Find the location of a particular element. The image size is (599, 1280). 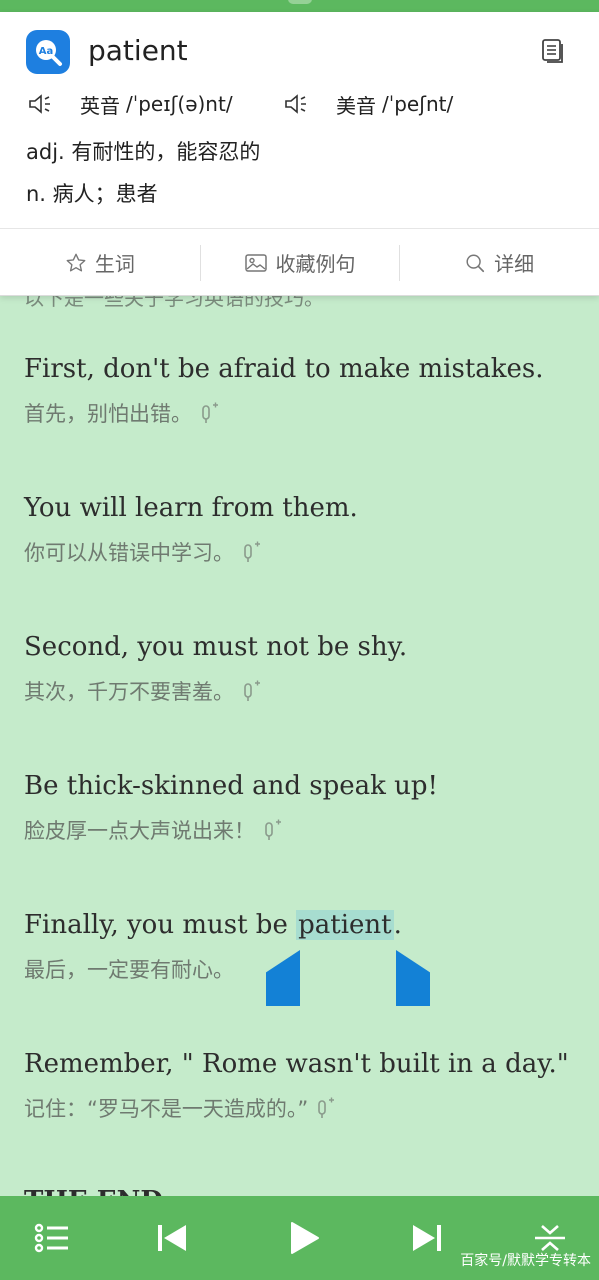

document-icon is located at coordinates (553, 51).